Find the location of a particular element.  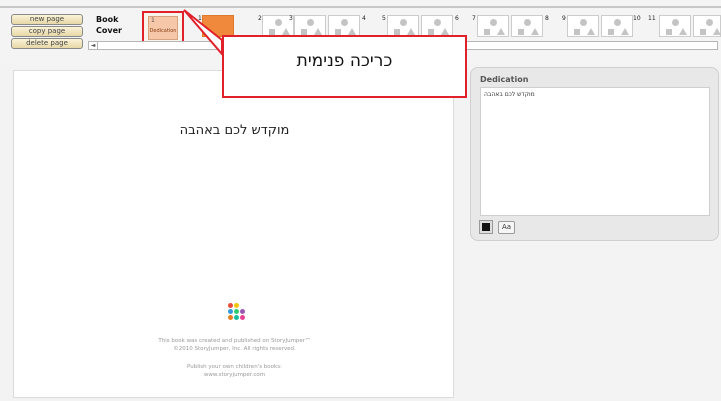

book-cover-thumb: Book Cover is located at coordinates (116, 26).